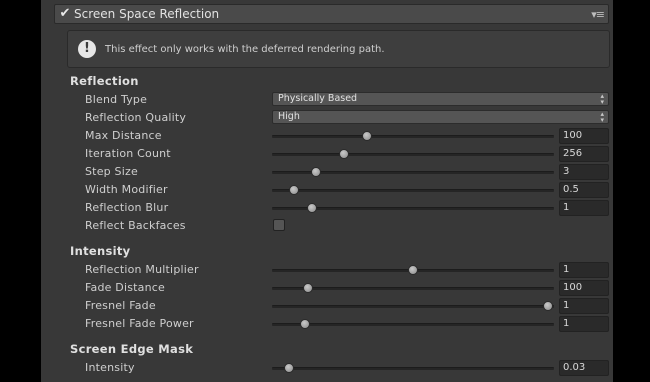 This screenshot has width=650, height=382. What do you see at coordinates (120, 305) in the screenshot?
I see `fresnel-fade-label: Fresnel Fade` at bounding box center [120, 305].